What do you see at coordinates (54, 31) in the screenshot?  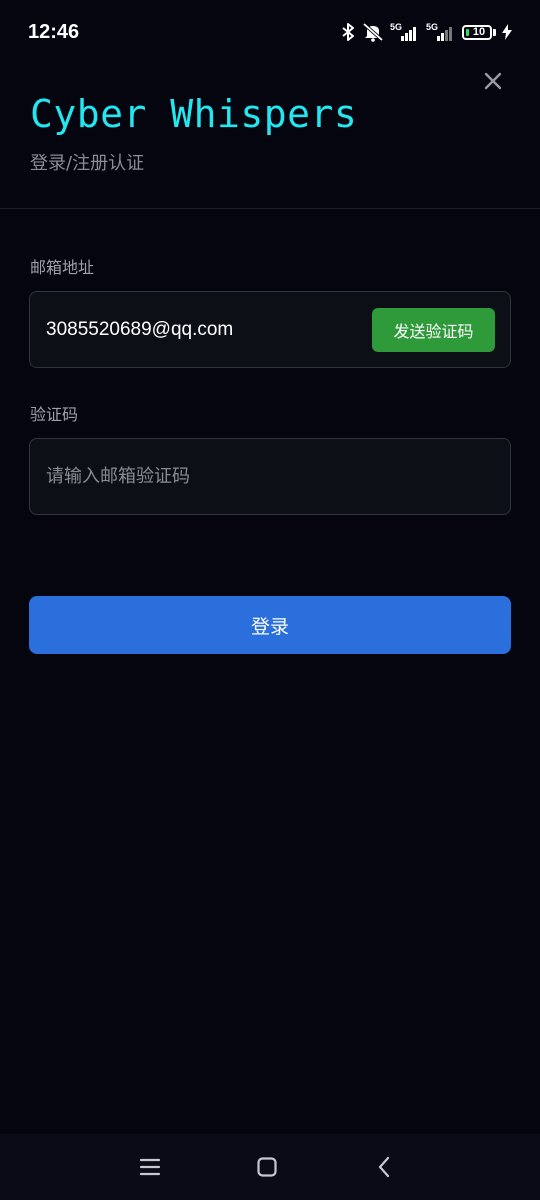 I see `status-time: 12:46` at bounding box center [54, 31].